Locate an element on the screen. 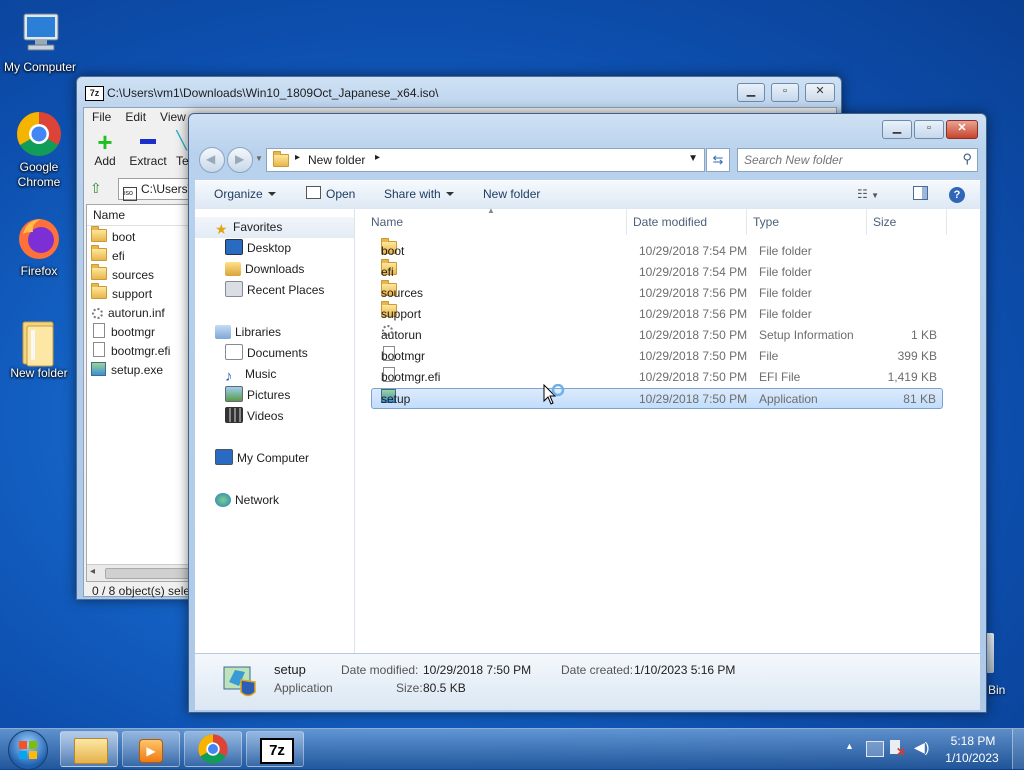 Image resolution: width=1024 pixels, height=770 pixels. clock-date: 1/10/2023 is located at coordinates (972, 758).